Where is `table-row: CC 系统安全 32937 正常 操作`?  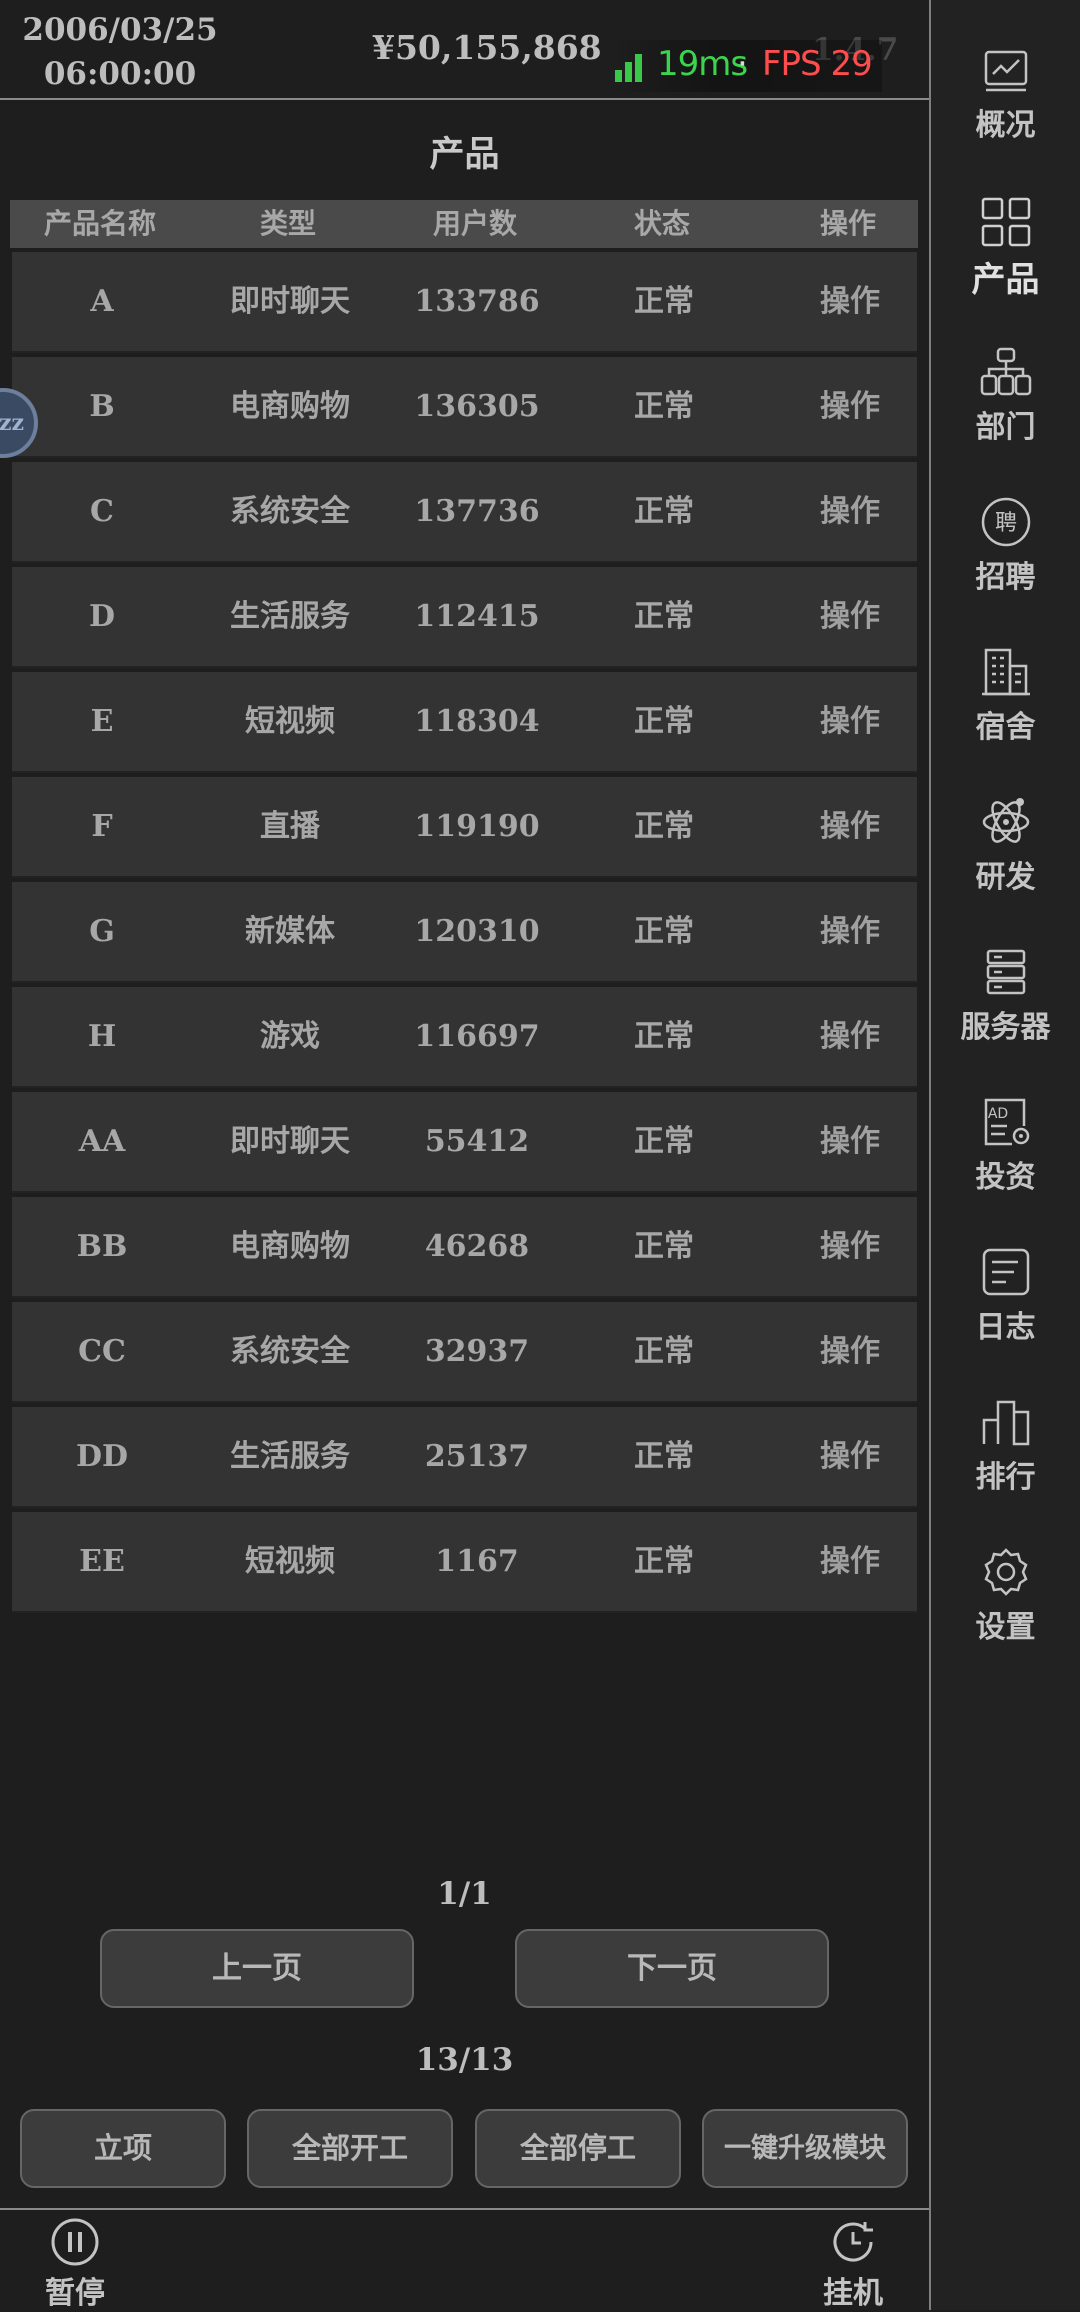 table-row: CC 系统安全 32937 正常 操作 is located at coordinates (464, 1352).